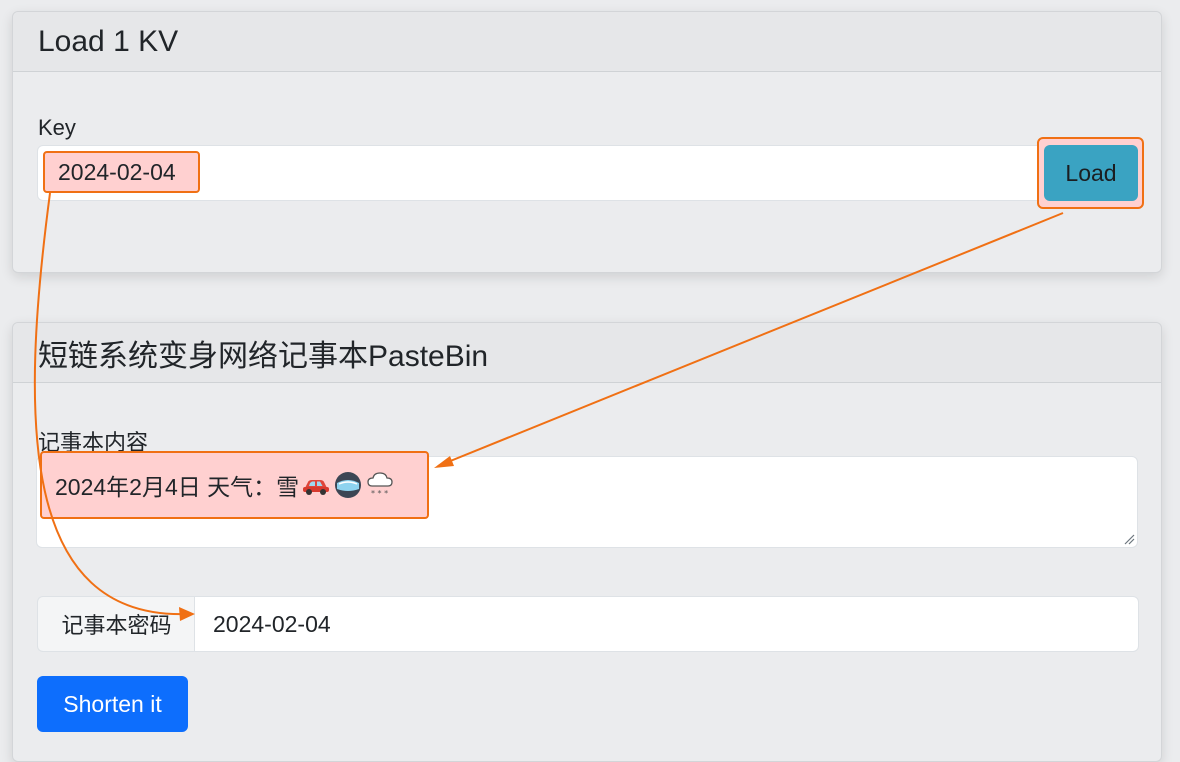  What do you see at coordinates (177, 487) in the screenshot?
I see `content-text: 2024年2月4日 天气：雪` at bounding box center [177, 487].